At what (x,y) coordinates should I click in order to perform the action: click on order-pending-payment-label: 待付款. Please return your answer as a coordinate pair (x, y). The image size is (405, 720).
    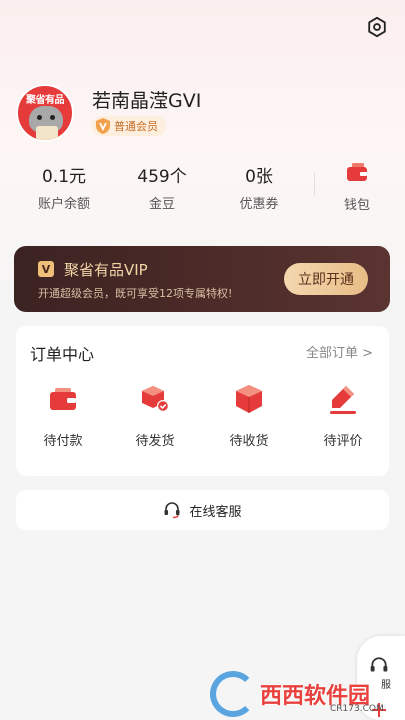
    Looking at the image, I should click on (63, 441).